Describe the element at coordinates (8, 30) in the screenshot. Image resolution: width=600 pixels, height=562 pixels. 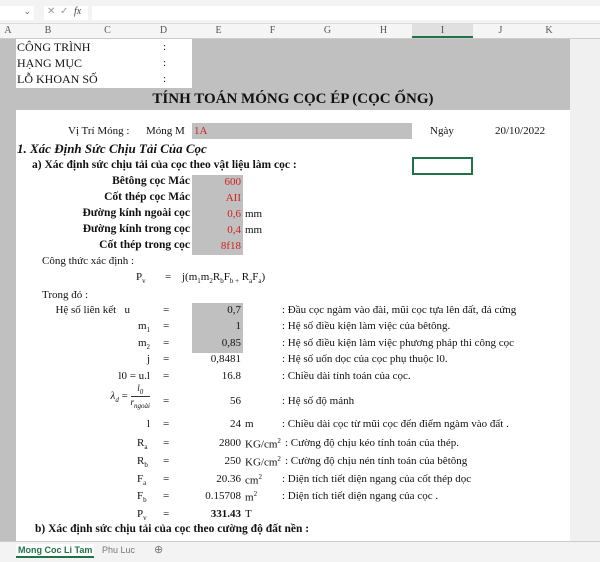
I see `col-header: A` at that location.